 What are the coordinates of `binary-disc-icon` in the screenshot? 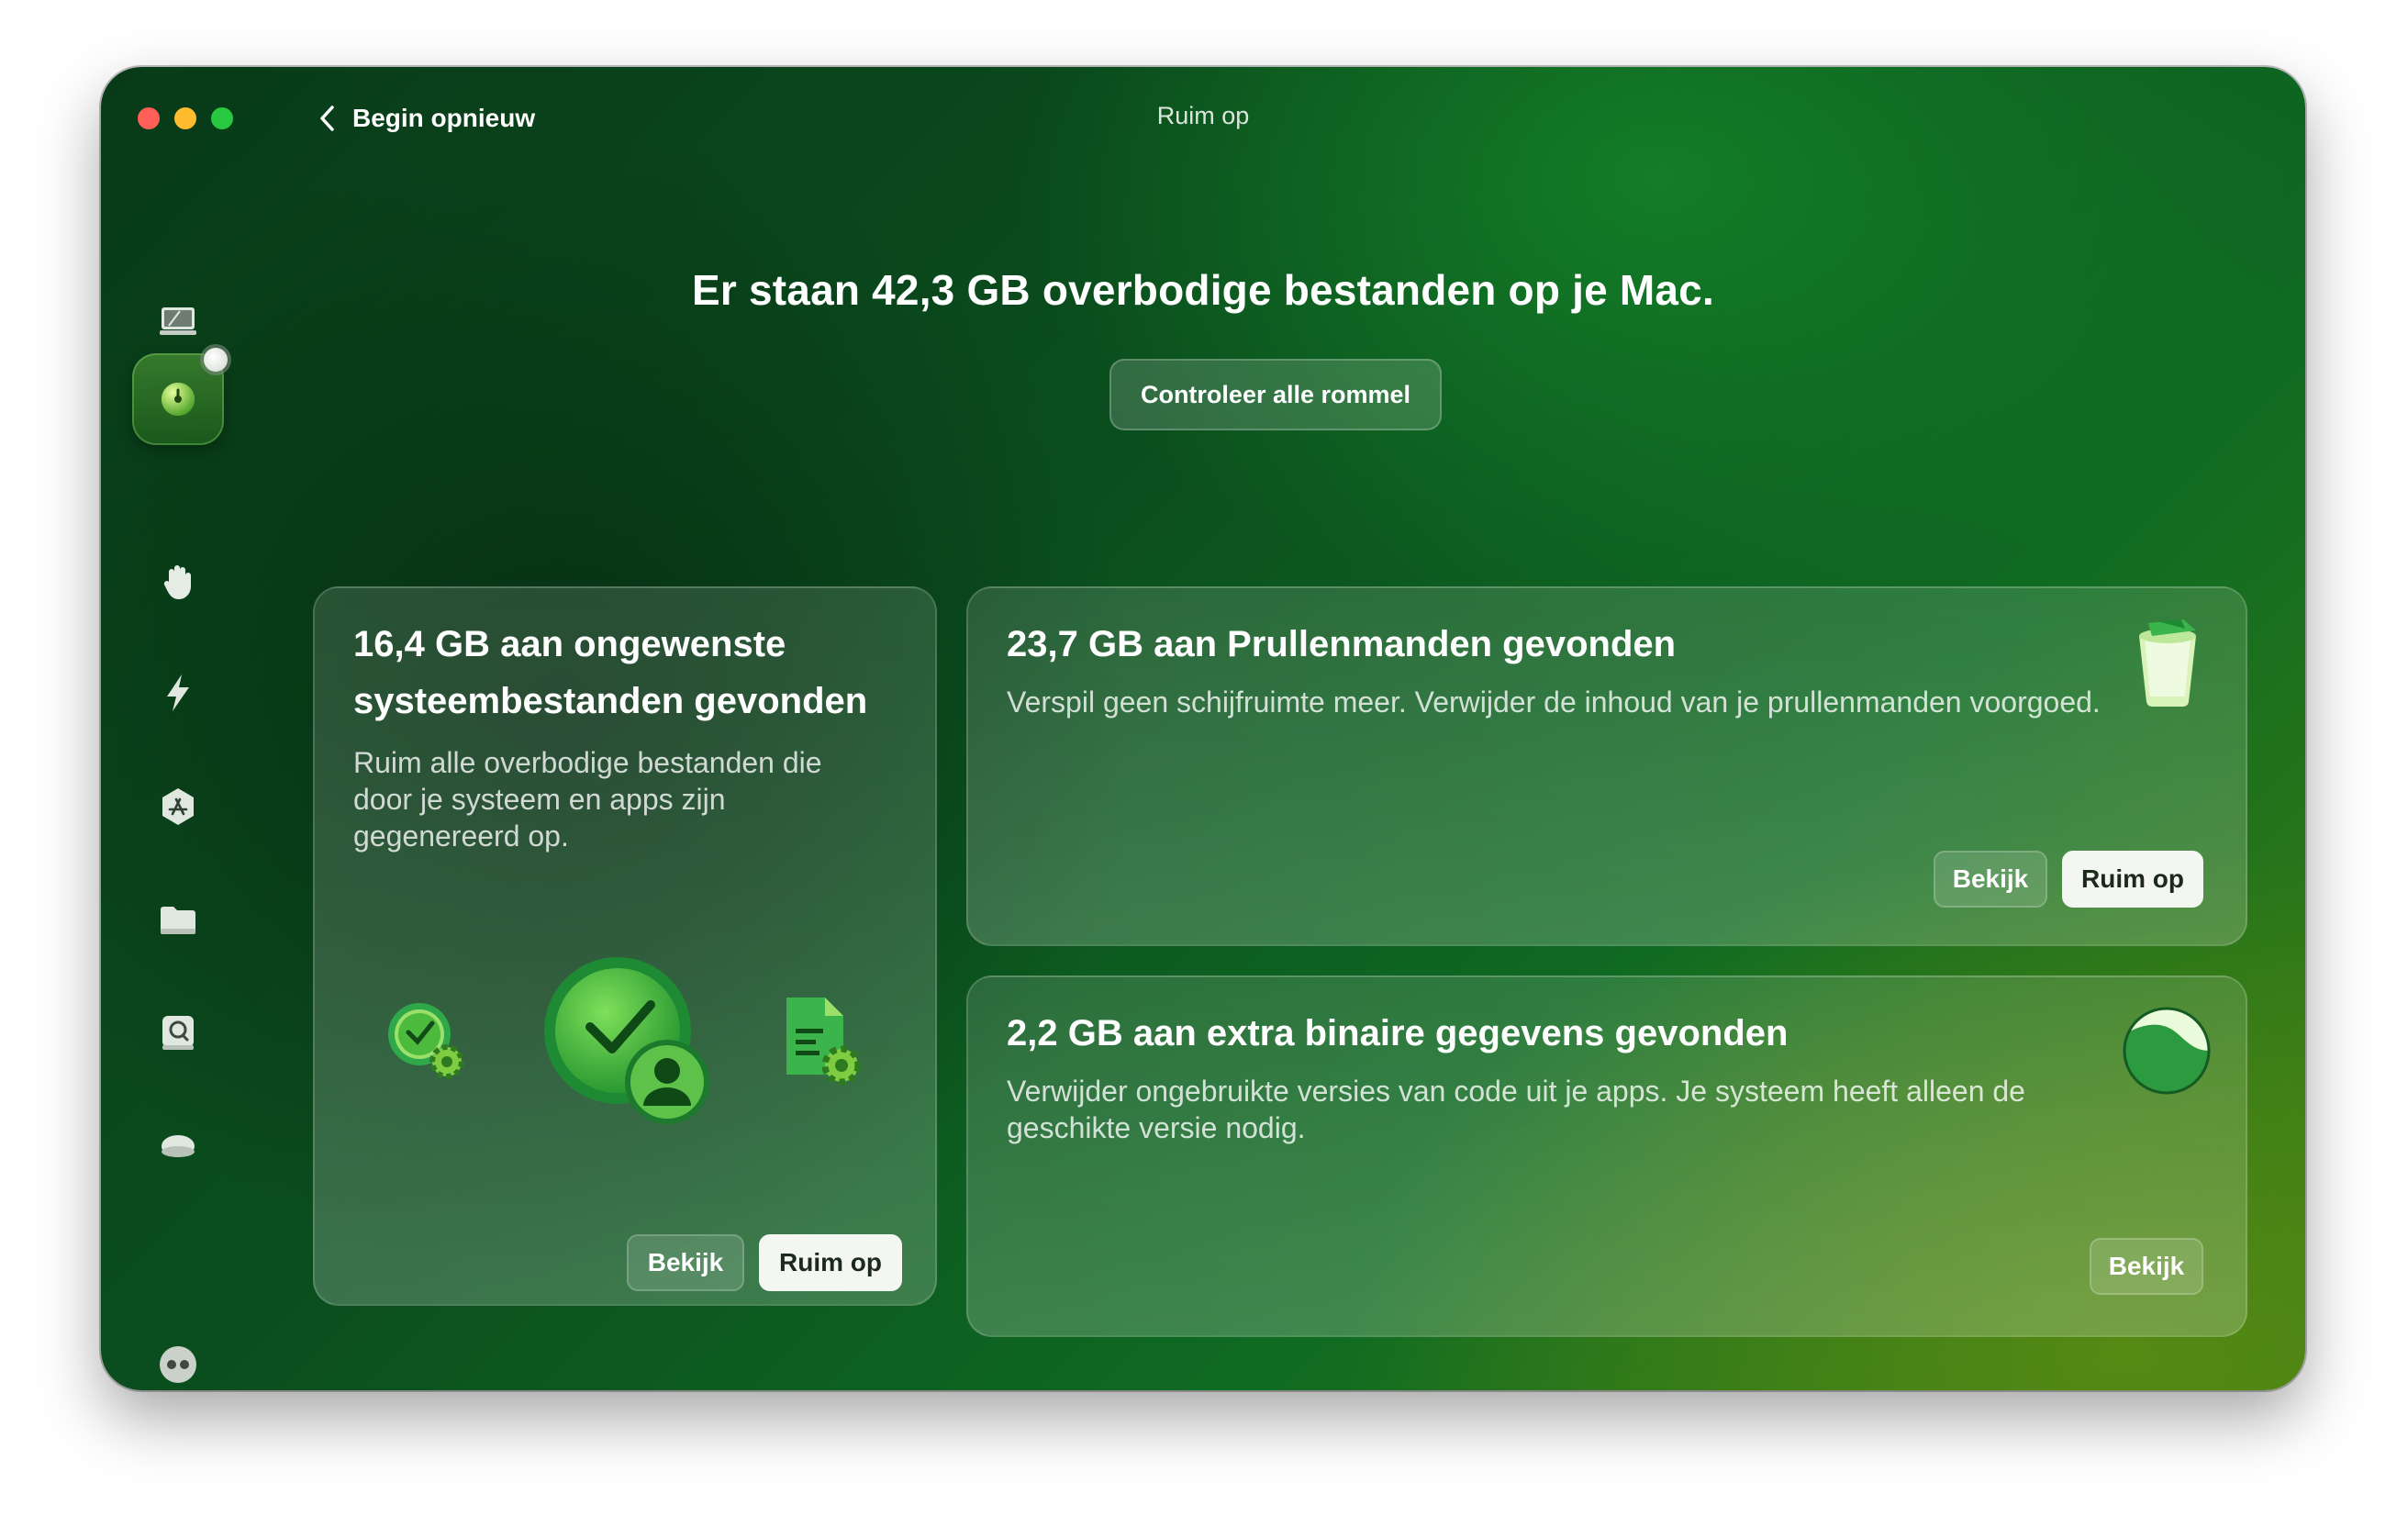 It's located at (2167, 1051).